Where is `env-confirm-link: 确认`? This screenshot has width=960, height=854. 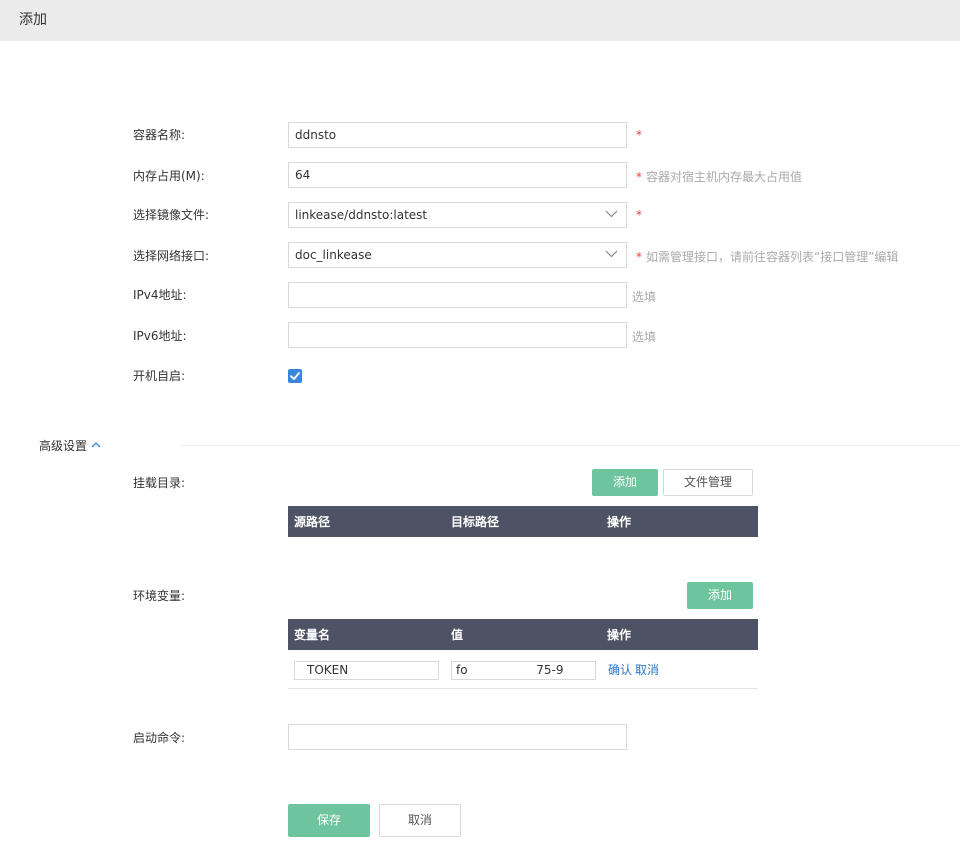
env-confirm-link: 确认 is located at coordinates (620, 670).